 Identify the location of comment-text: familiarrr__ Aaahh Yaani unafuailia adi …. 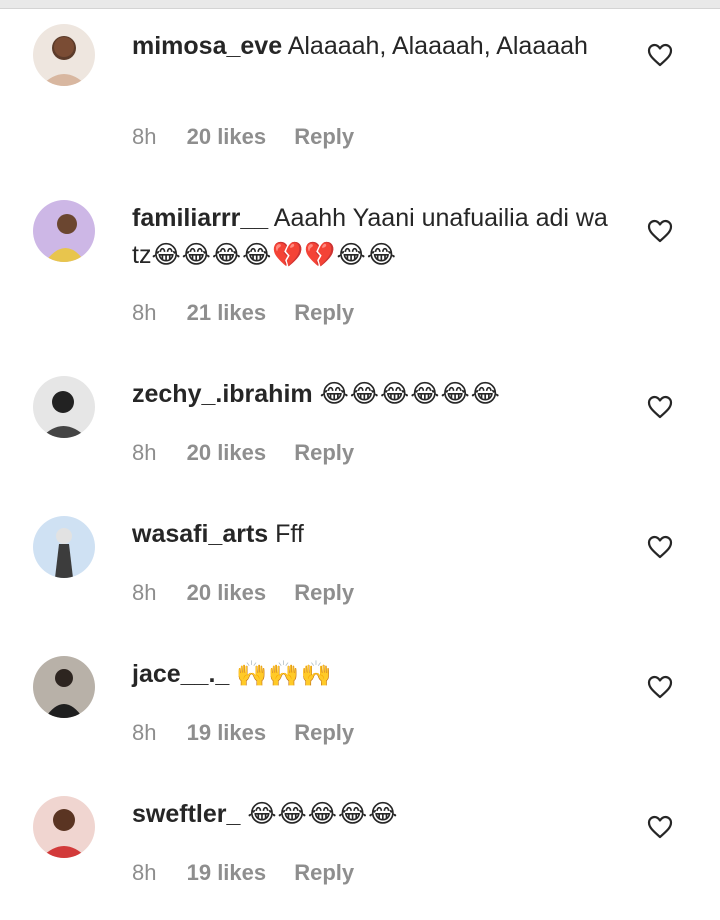
(377, 237).